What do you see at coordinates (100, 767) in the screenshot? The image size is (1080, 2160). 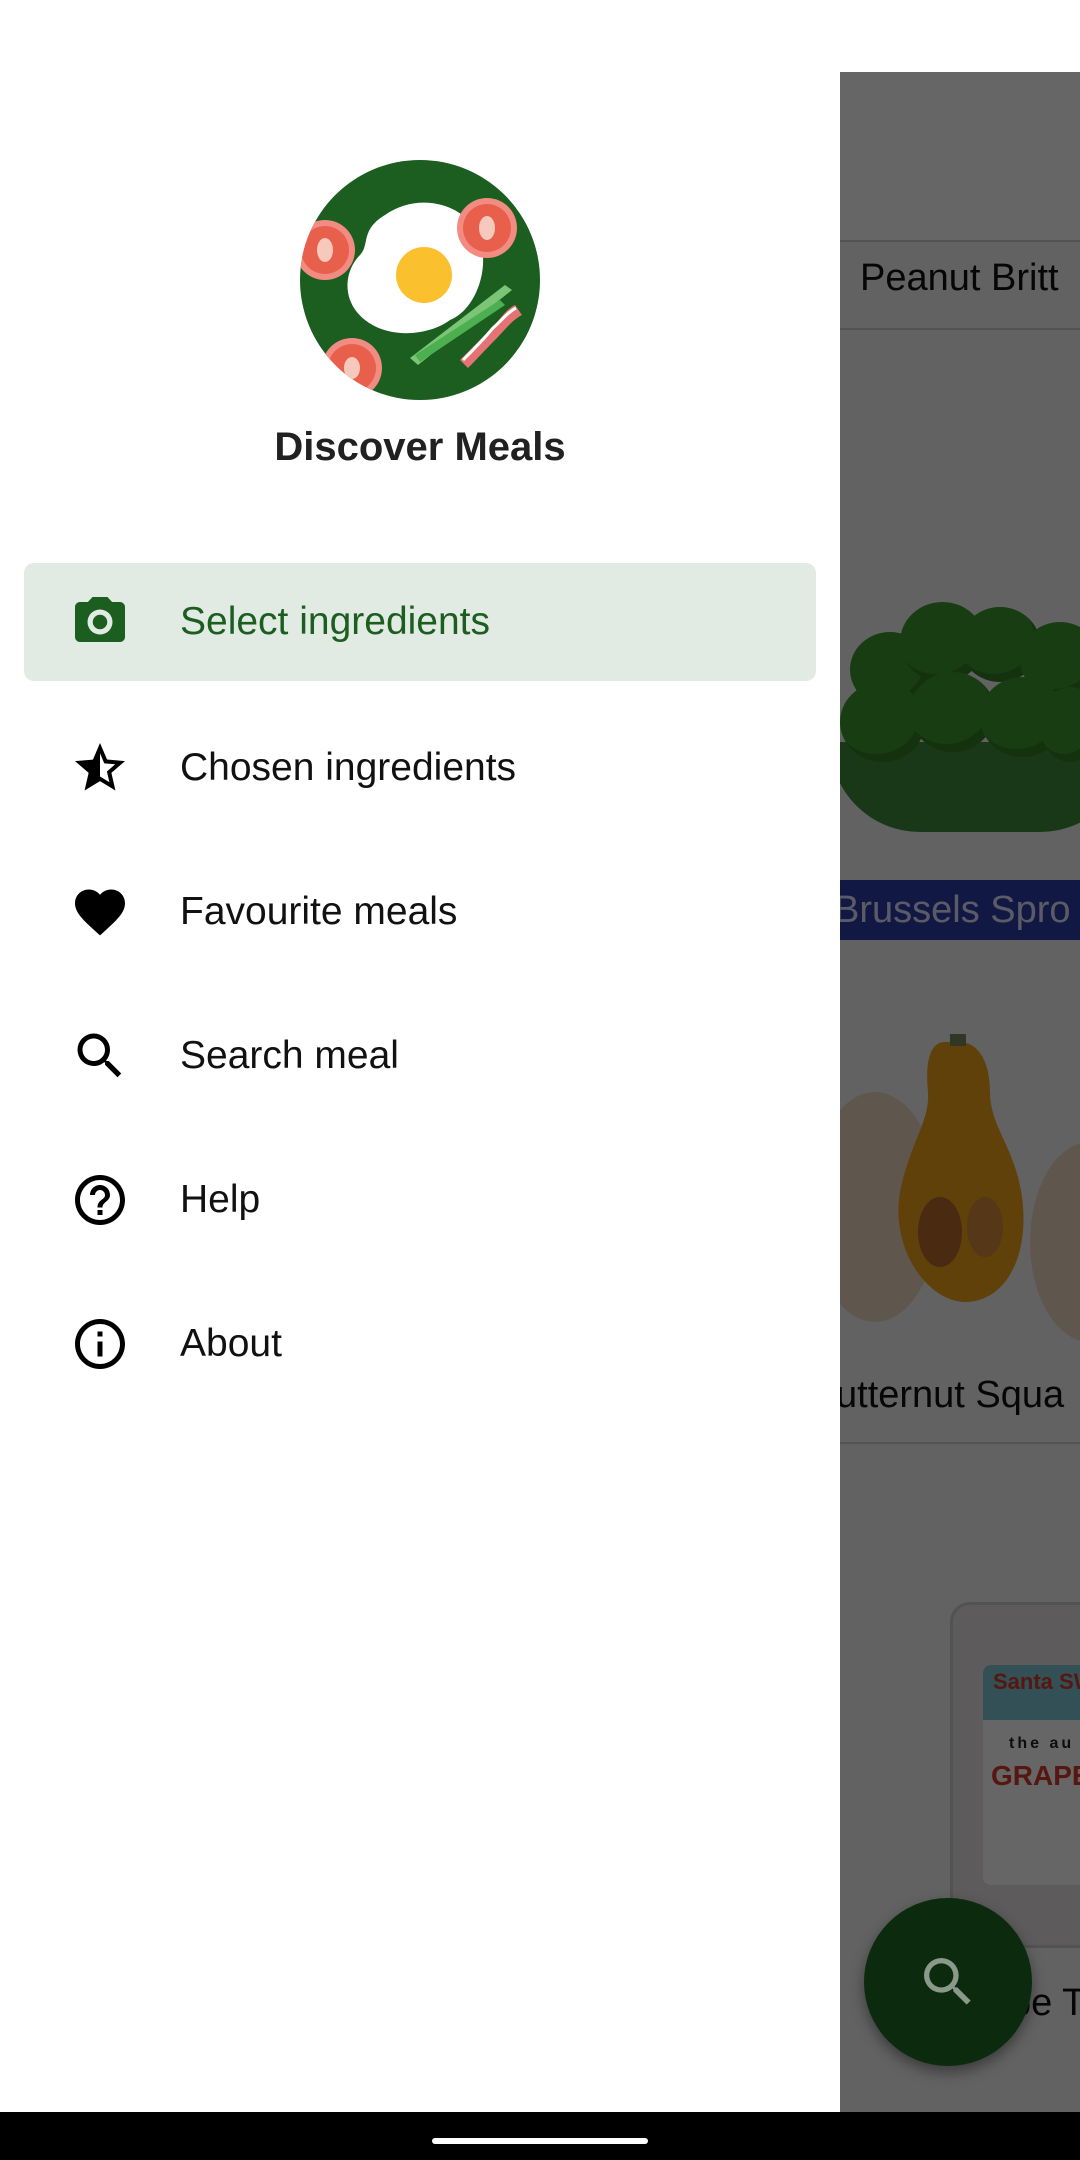 I see `star-half-icon` at bounding box center [100, 767].